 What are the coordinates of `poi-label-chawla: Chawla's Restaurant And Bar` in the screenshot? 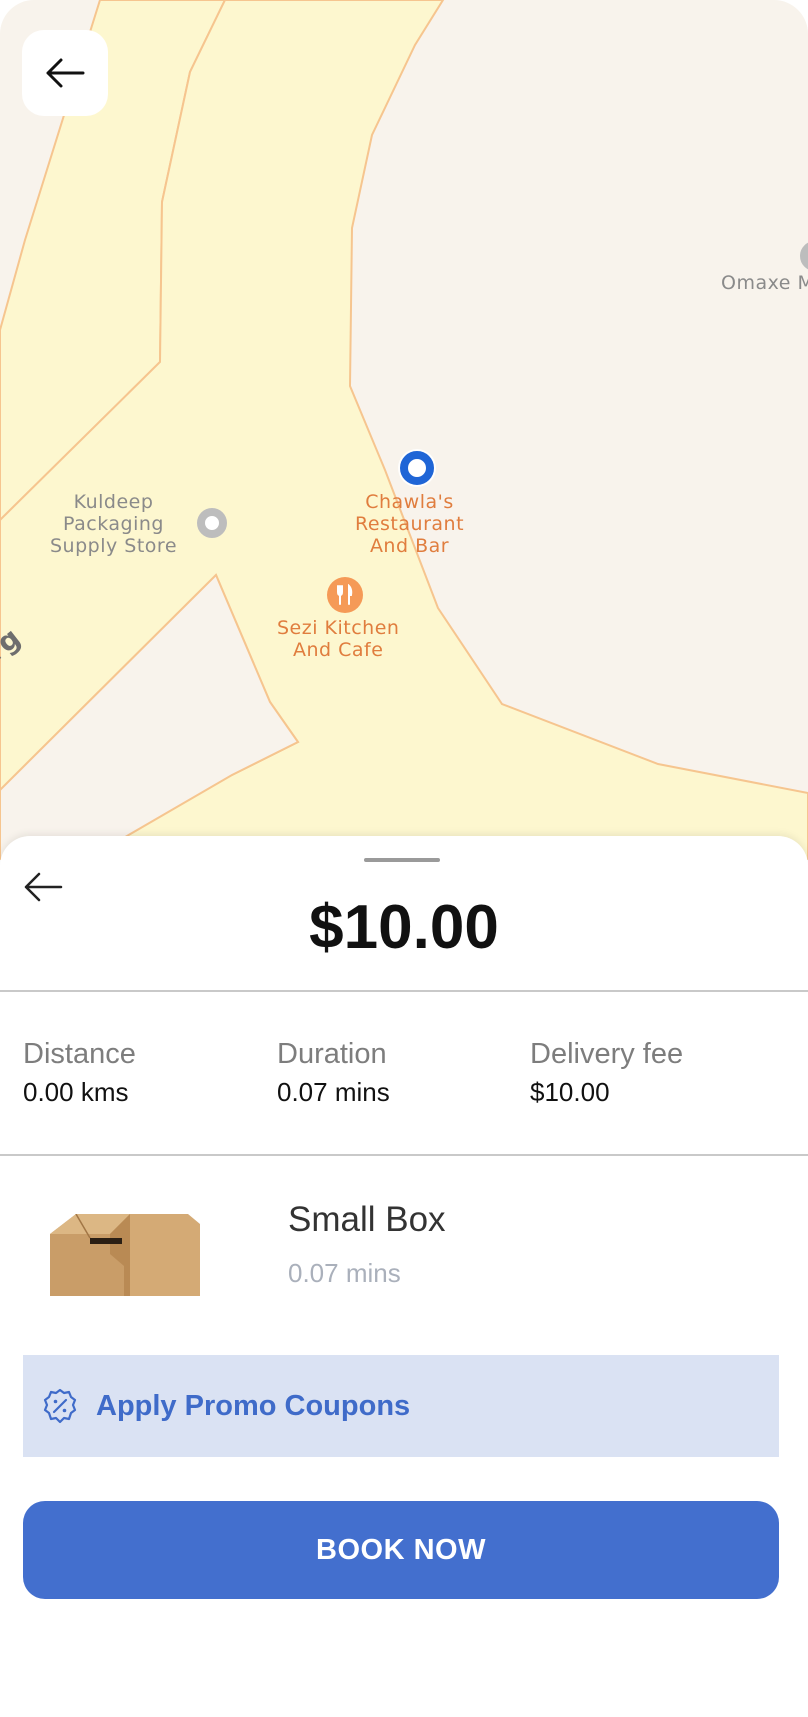 It's located at (409, 524).